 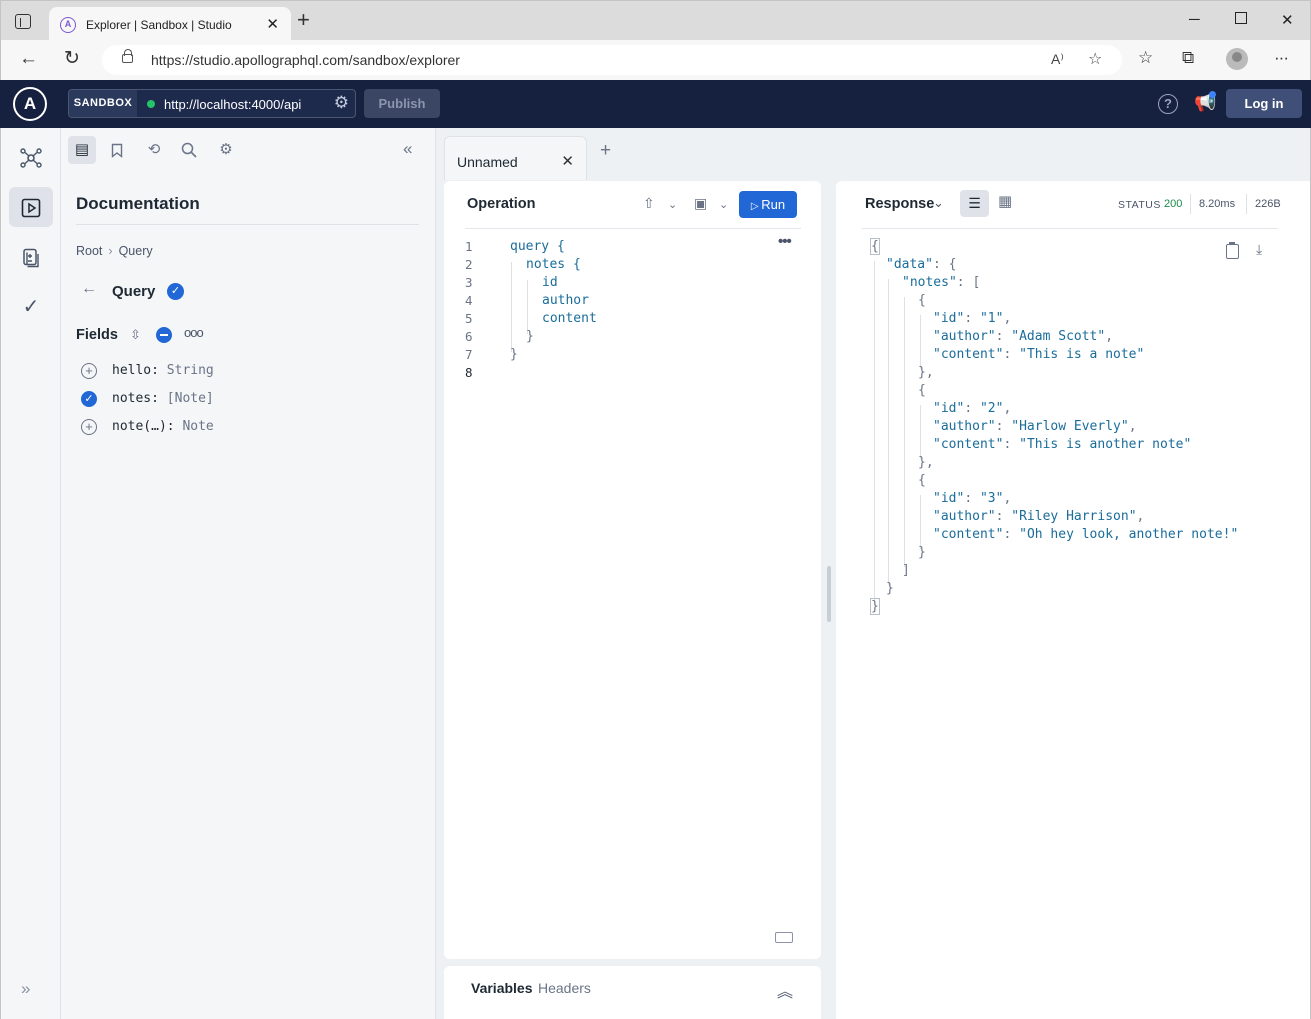 What do you see at coordinates (974, 203) in the screenshot?
I see `json-view-icon: ☰` at bounding box center [974, 203].